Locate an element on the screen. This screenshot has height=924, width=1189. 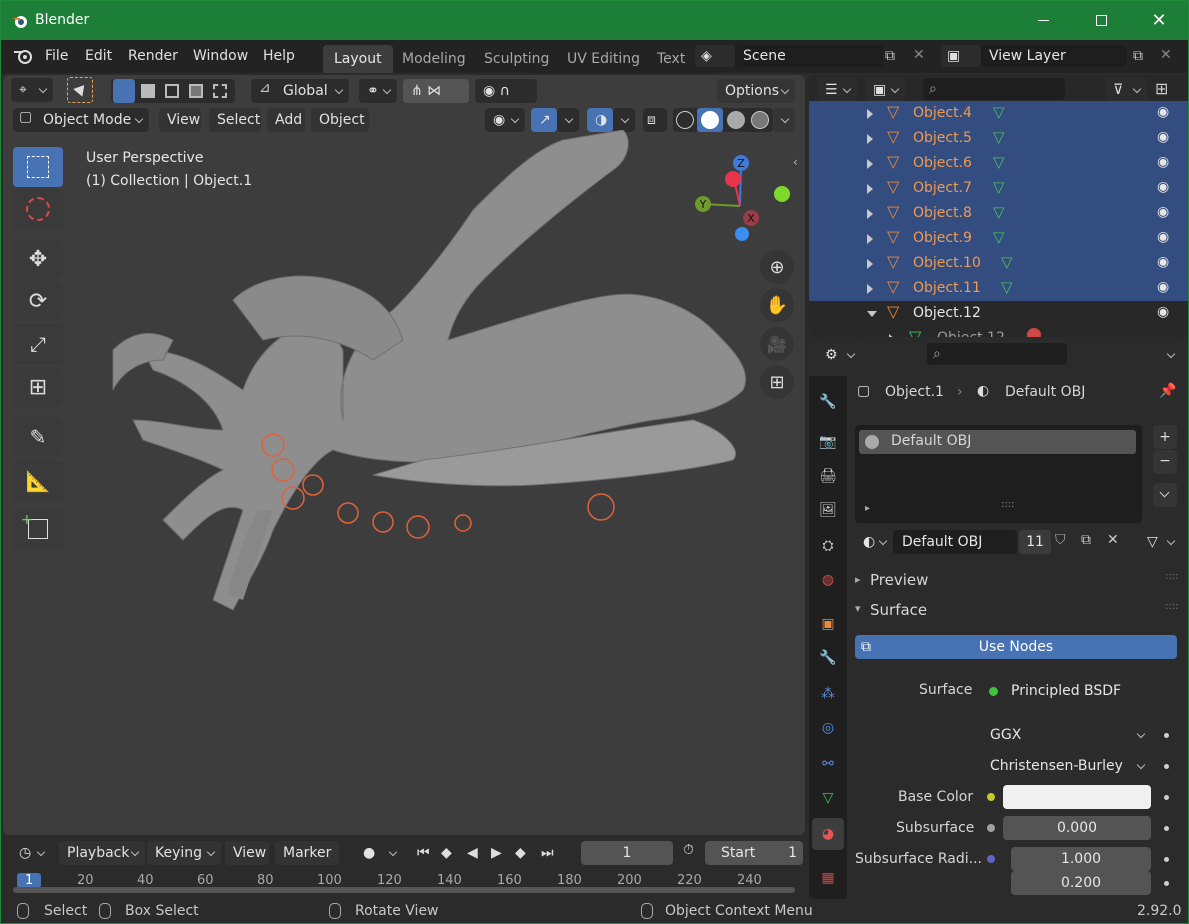
timeline-editor-type: ◷ is located at coordinates (31, 853).